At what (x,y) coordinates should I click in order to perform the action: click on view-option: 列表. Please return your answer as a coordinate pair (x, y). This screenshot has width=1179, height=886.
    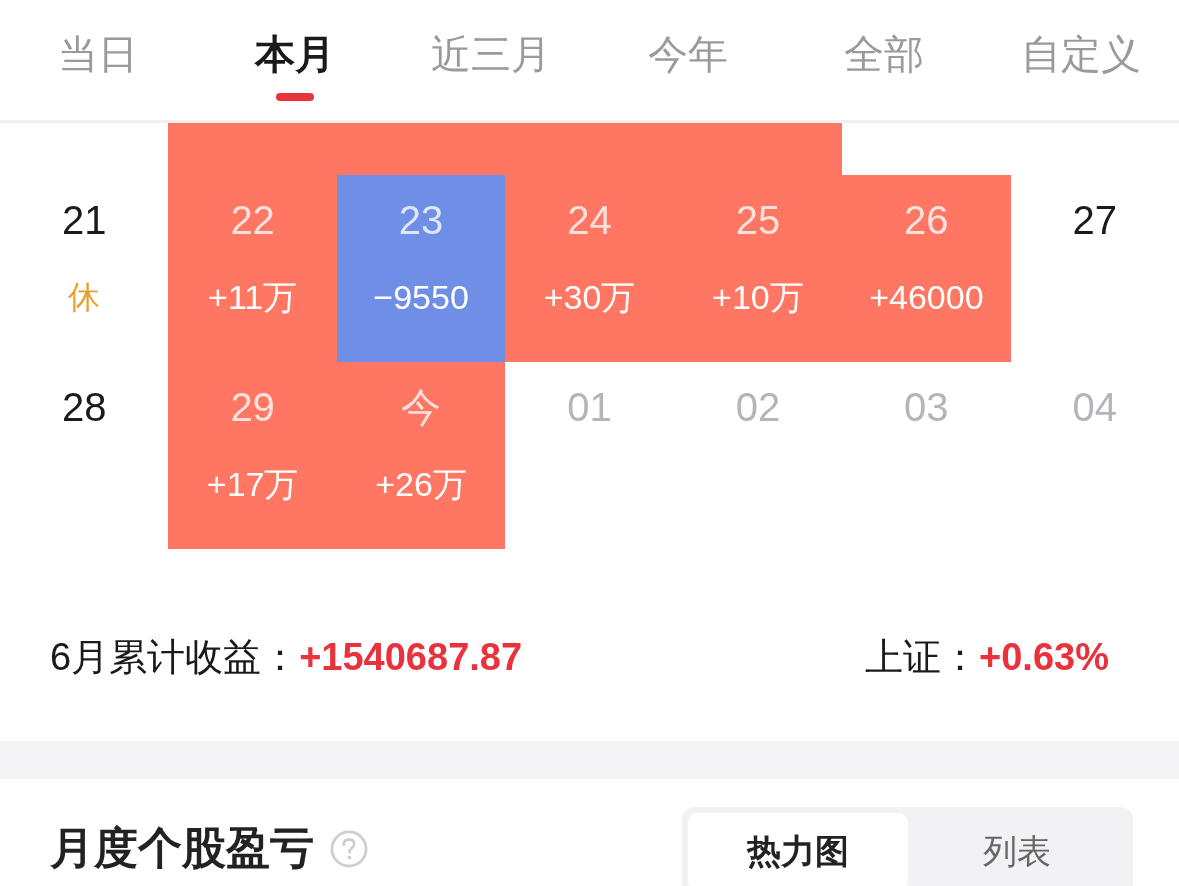
    Looking at the image, I should click on (1017, 849).